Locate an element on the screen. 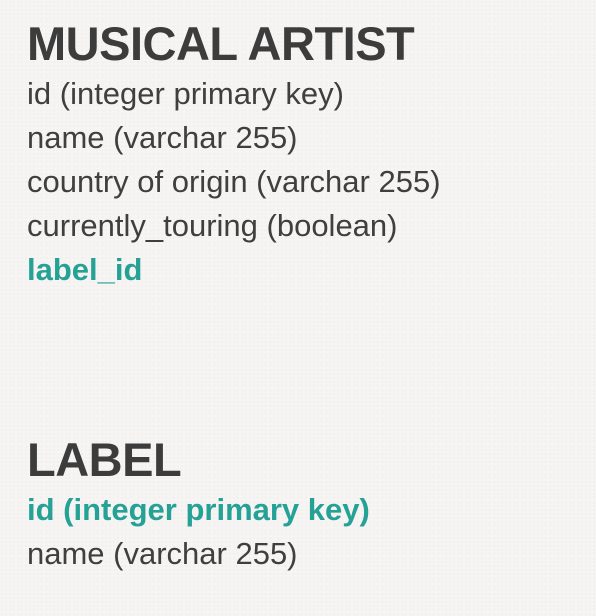 This screenshot has width=596, height=616. field-country-of-origin: country of origin (varchar 255) is located at coordinates (234, 181).